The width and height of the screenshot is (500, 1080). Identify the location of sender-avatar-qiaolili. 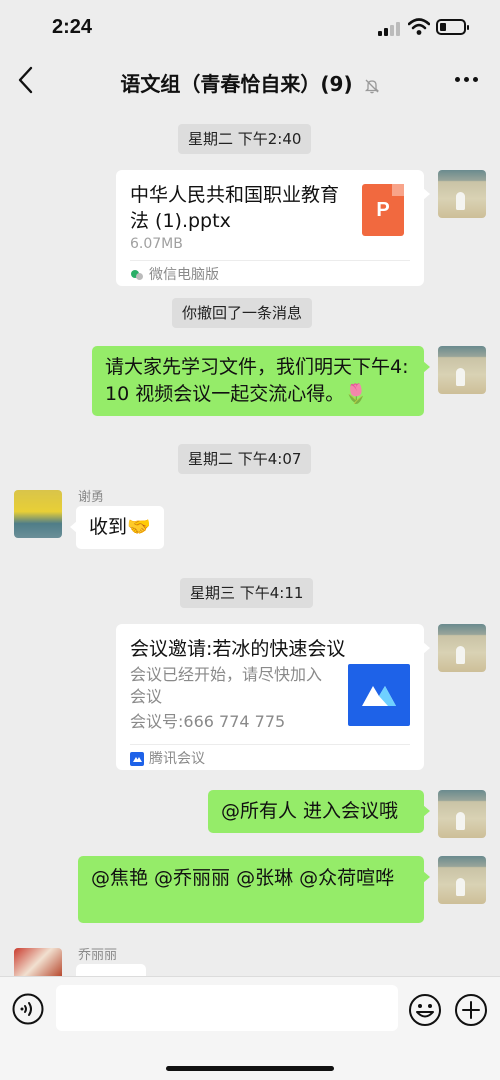
(38, 962).